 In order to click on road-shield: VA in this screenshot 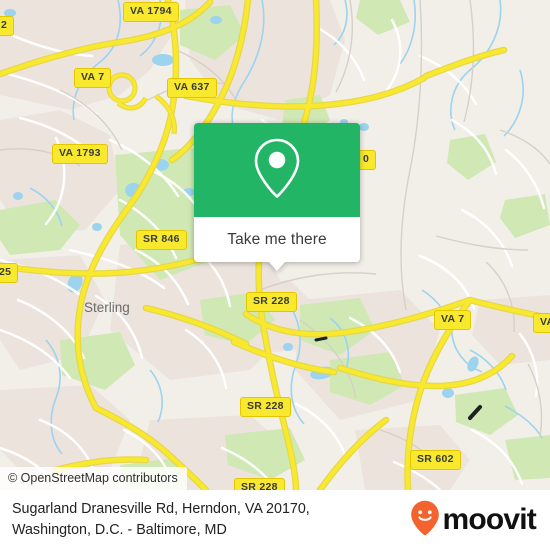, I will do `click(541, 323)`.